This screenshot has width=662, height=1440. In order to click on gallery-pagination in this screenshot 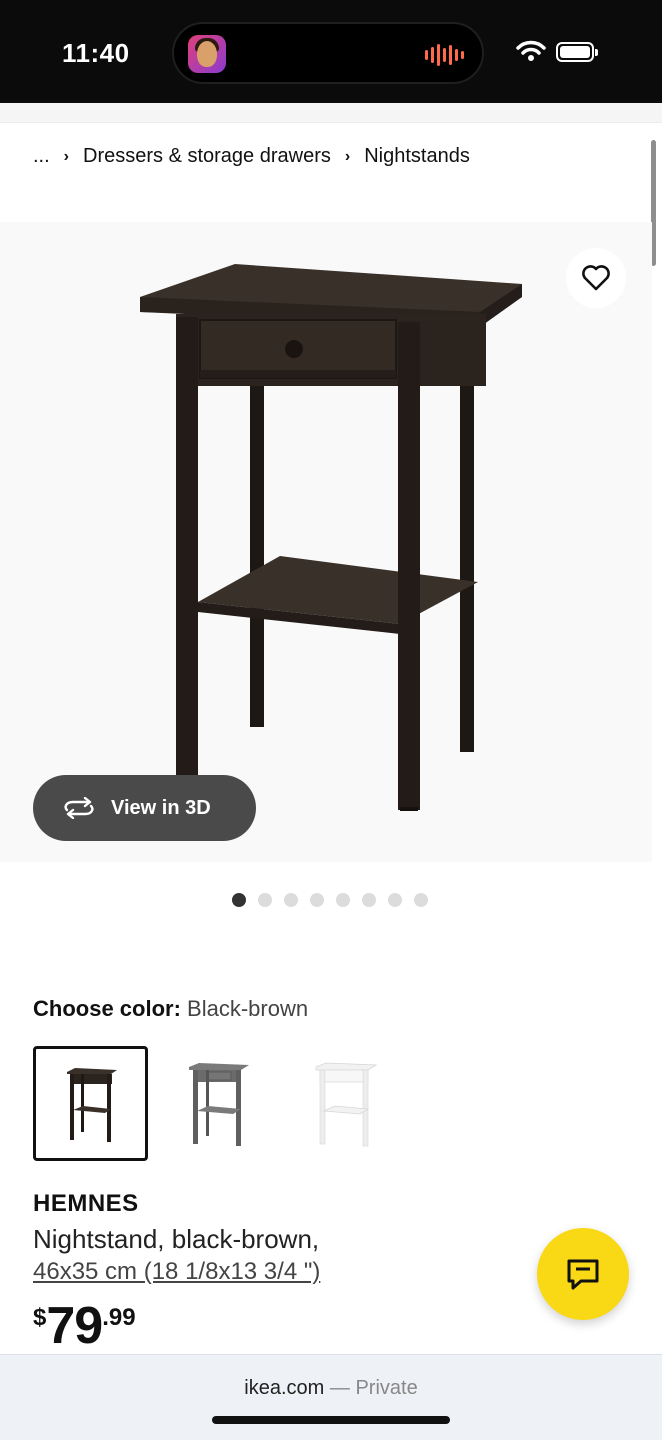, I will do `click(330, 900)`.